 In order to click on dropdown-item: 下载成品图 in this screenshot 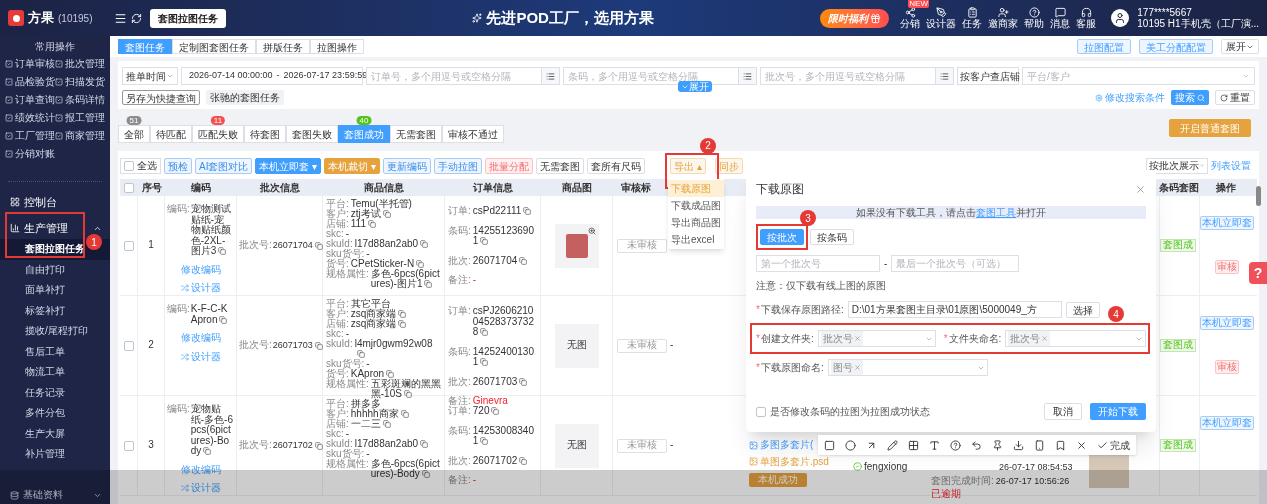, I will do `click(696, 205)`.